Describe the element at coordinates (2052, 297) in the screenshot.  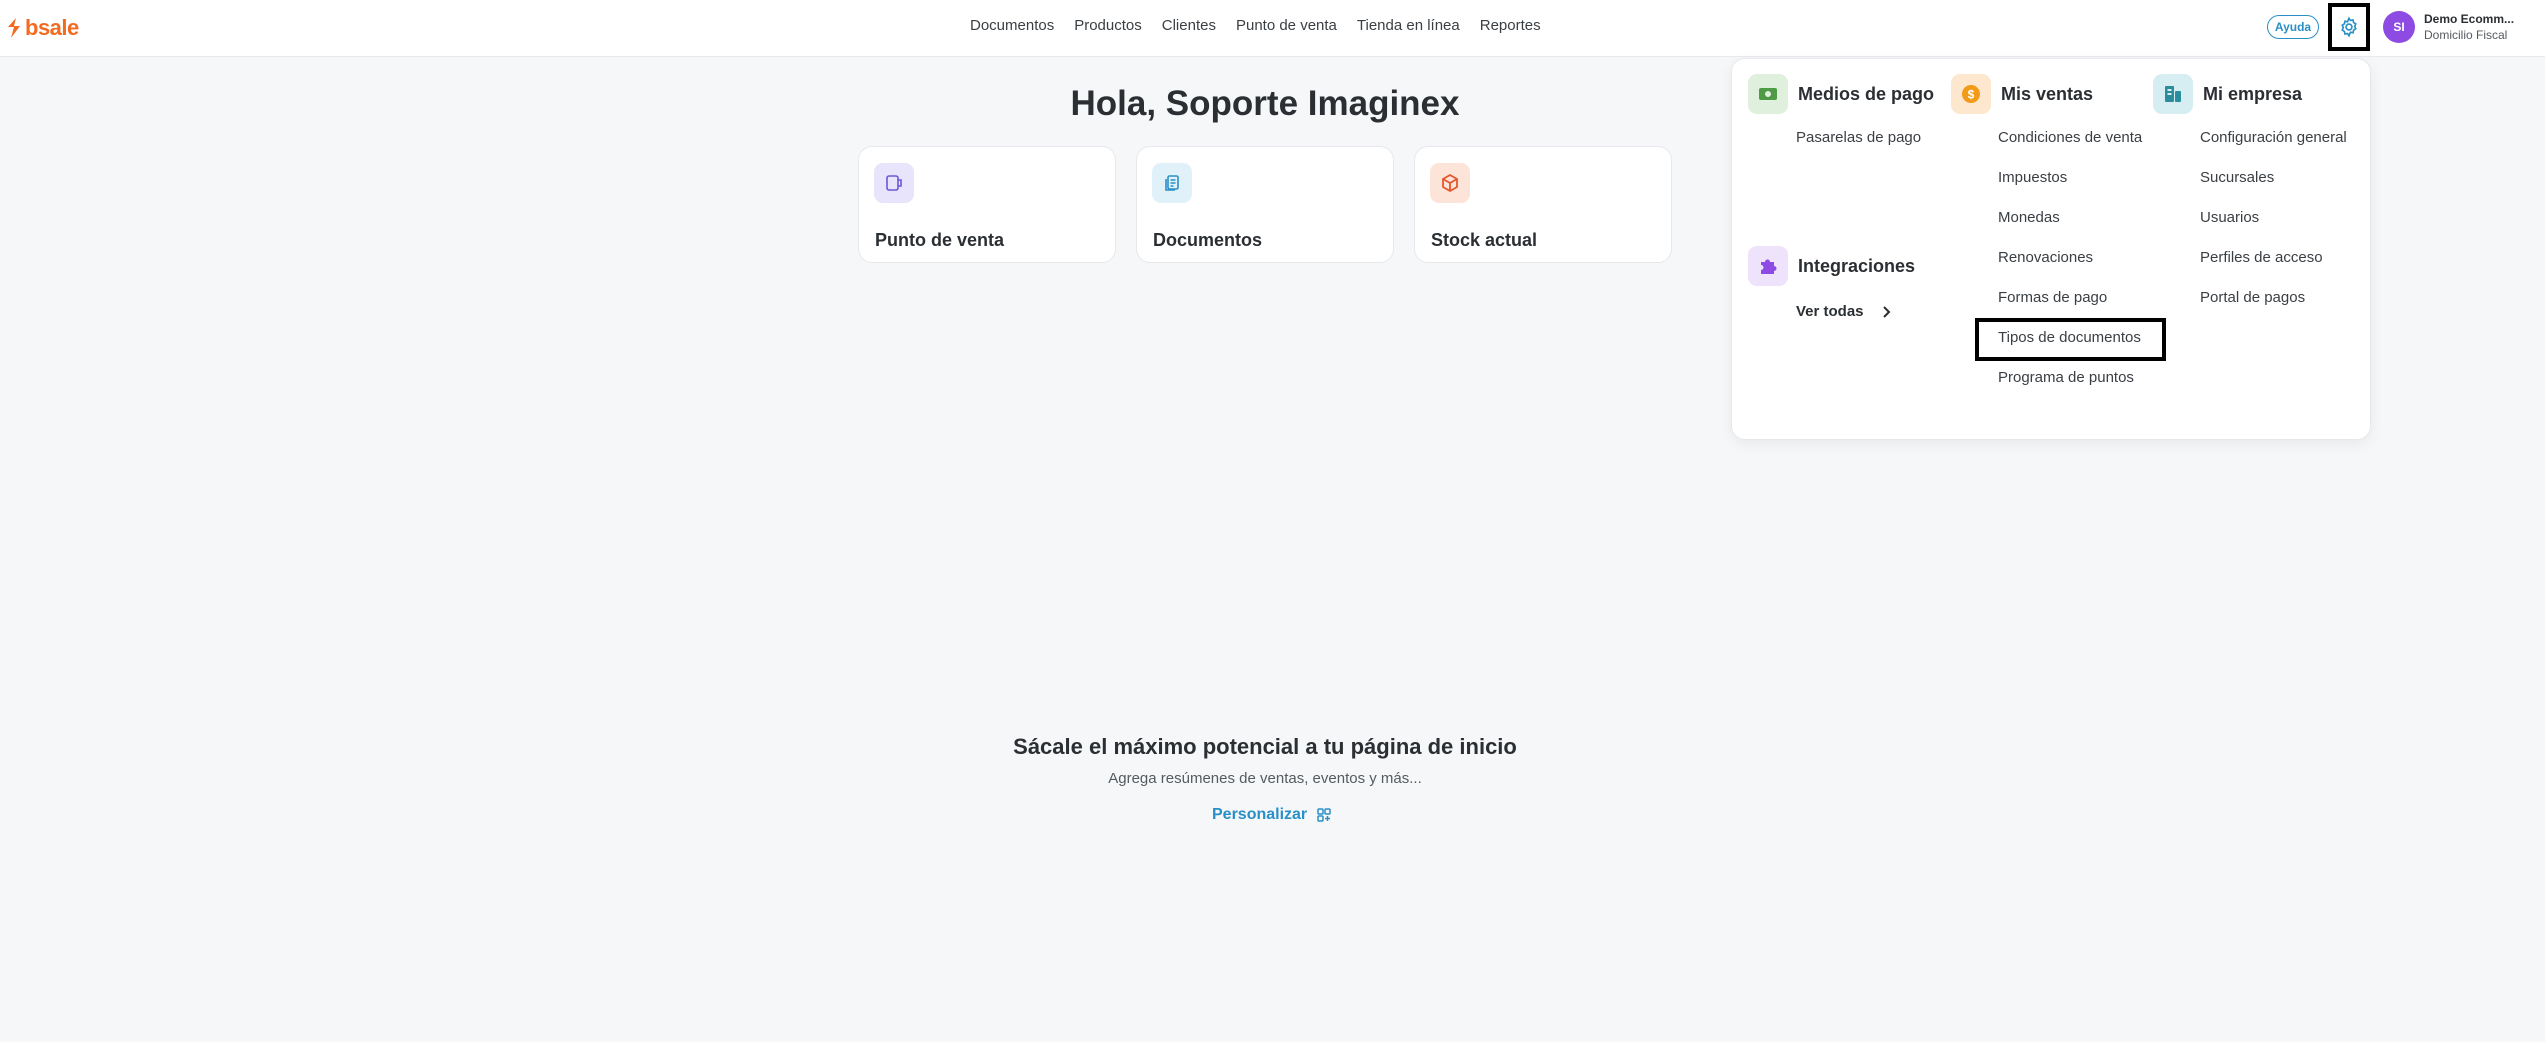
I see `link-formas-de-pago: Formas de pago` at that location.